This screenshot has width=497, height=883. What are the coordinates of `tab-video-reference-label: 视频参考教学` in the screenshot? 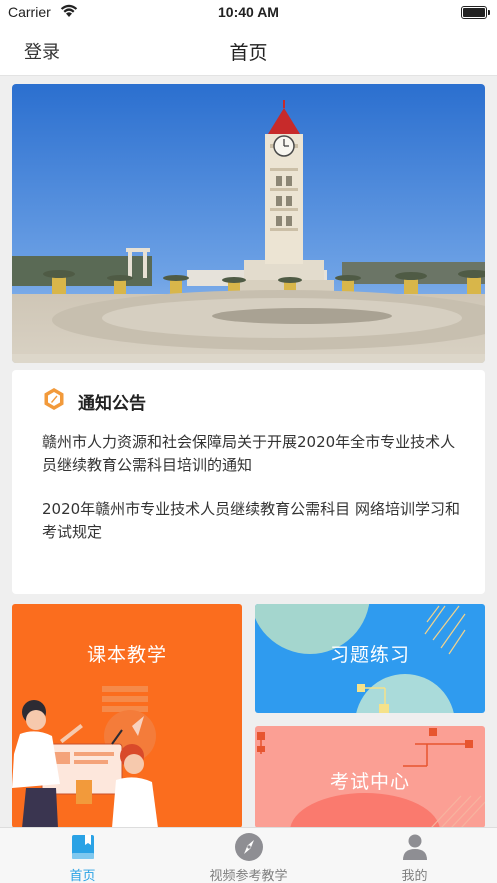 It's located at (248, 876).